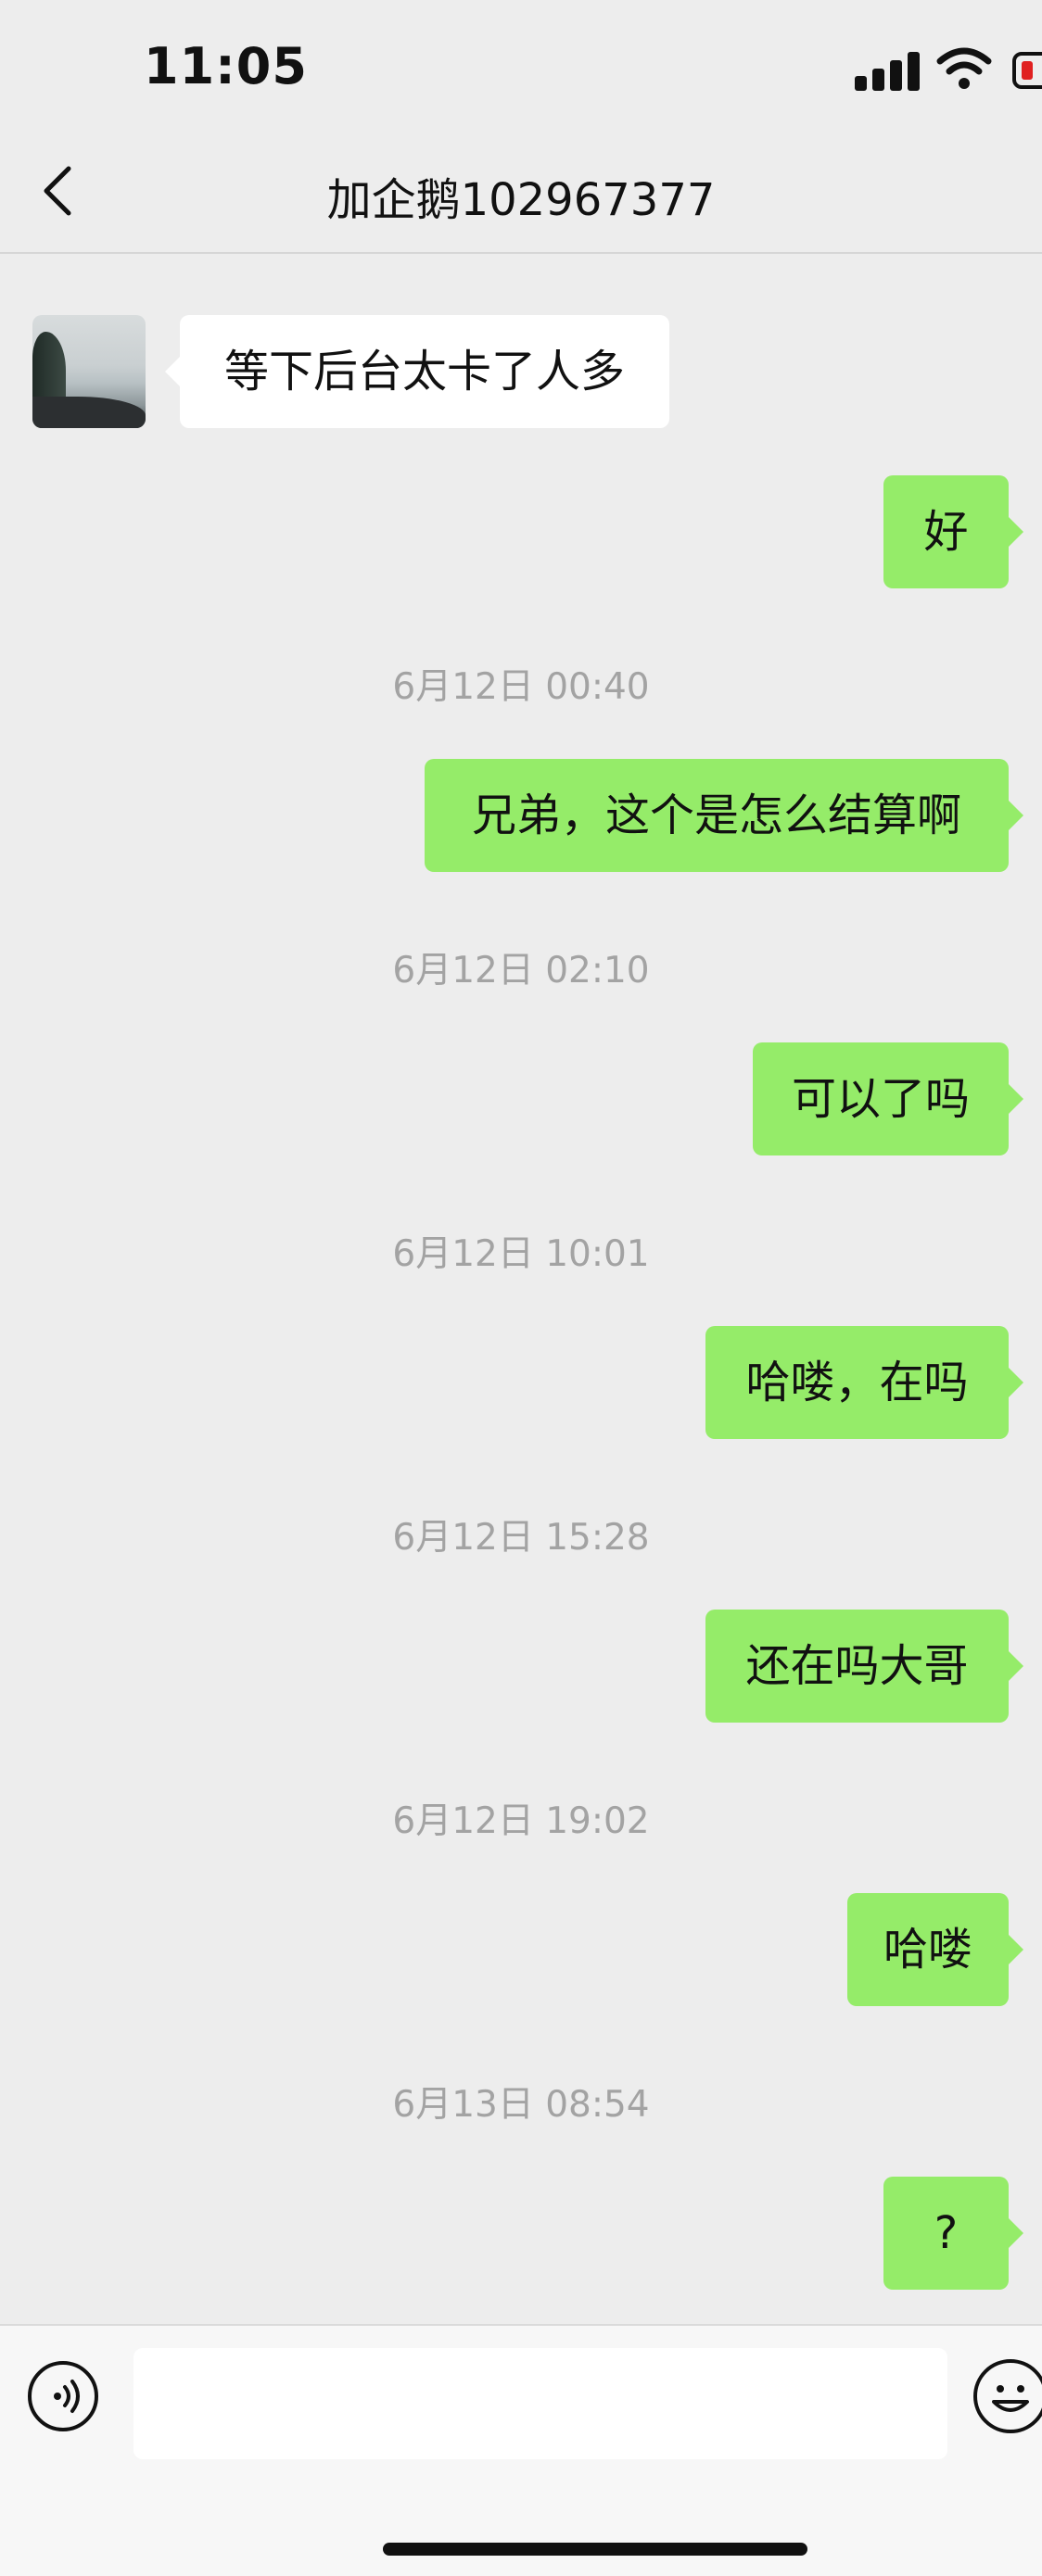 The width and height of the screenshot is (1042, 2576). I want to click on outgoing-message: 兄弟，这个是怎么结算啊, so click(724, 815).